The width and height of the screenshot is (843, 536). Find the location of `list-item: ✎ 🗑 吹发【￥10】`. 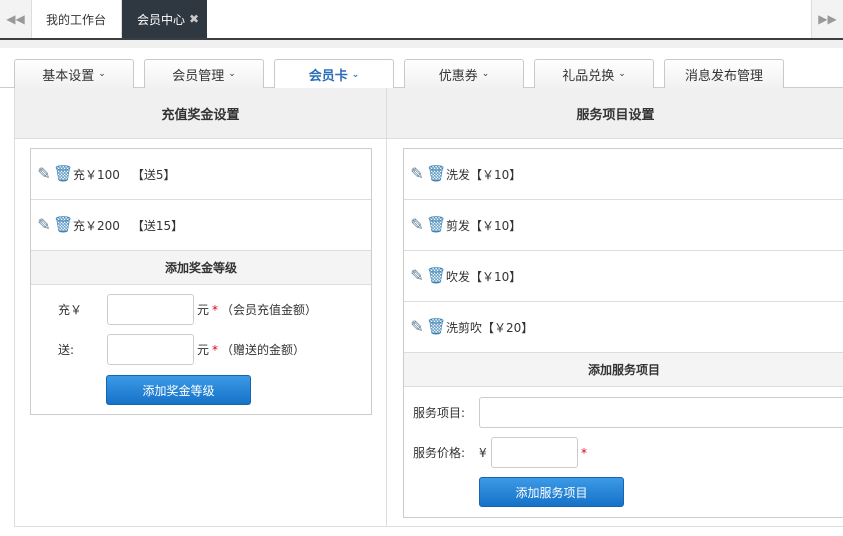

list-item: ✎ 🗑 吹发【￥10】 is located at coordinates (623, 276).